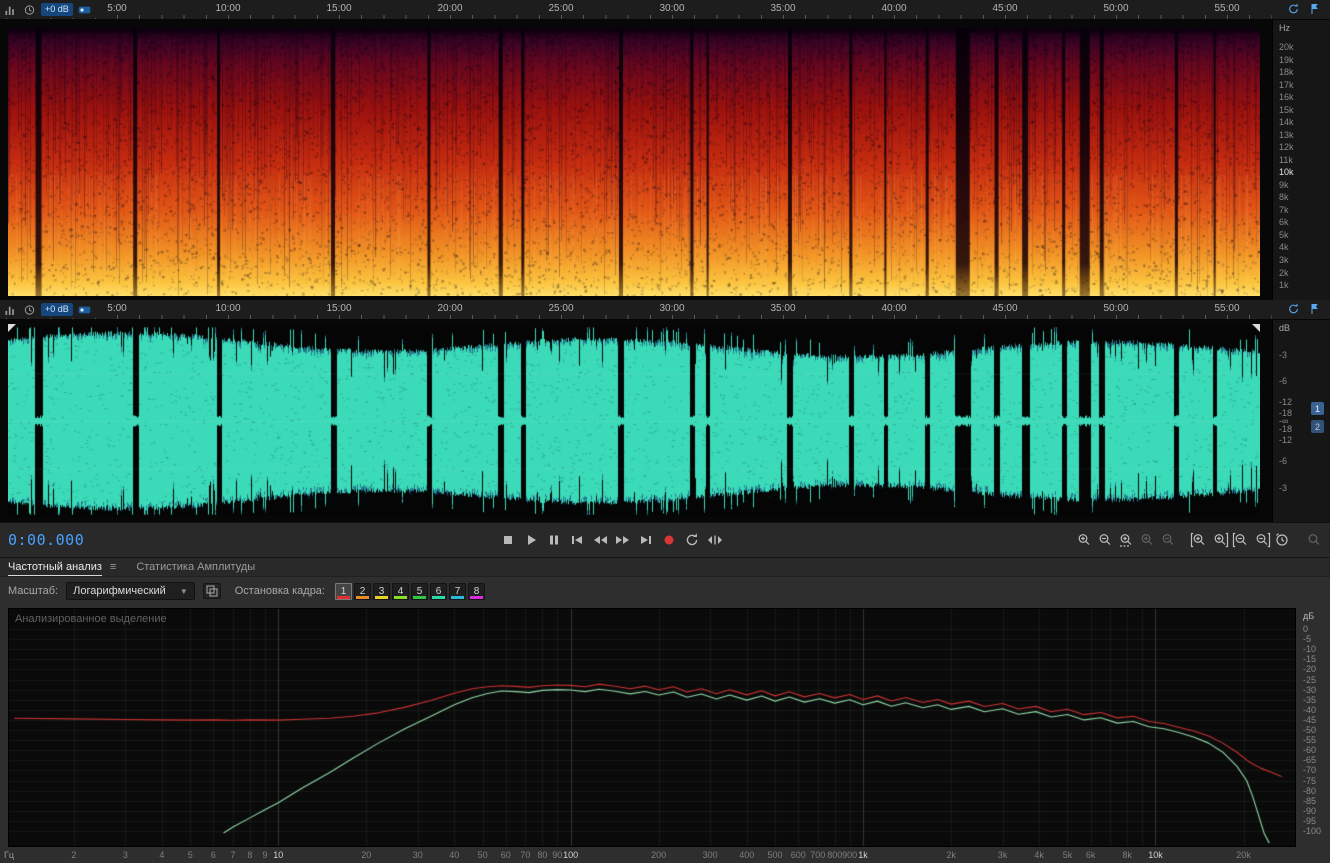  I want to click on channel-badge-2: 2, so click(1317, 426).